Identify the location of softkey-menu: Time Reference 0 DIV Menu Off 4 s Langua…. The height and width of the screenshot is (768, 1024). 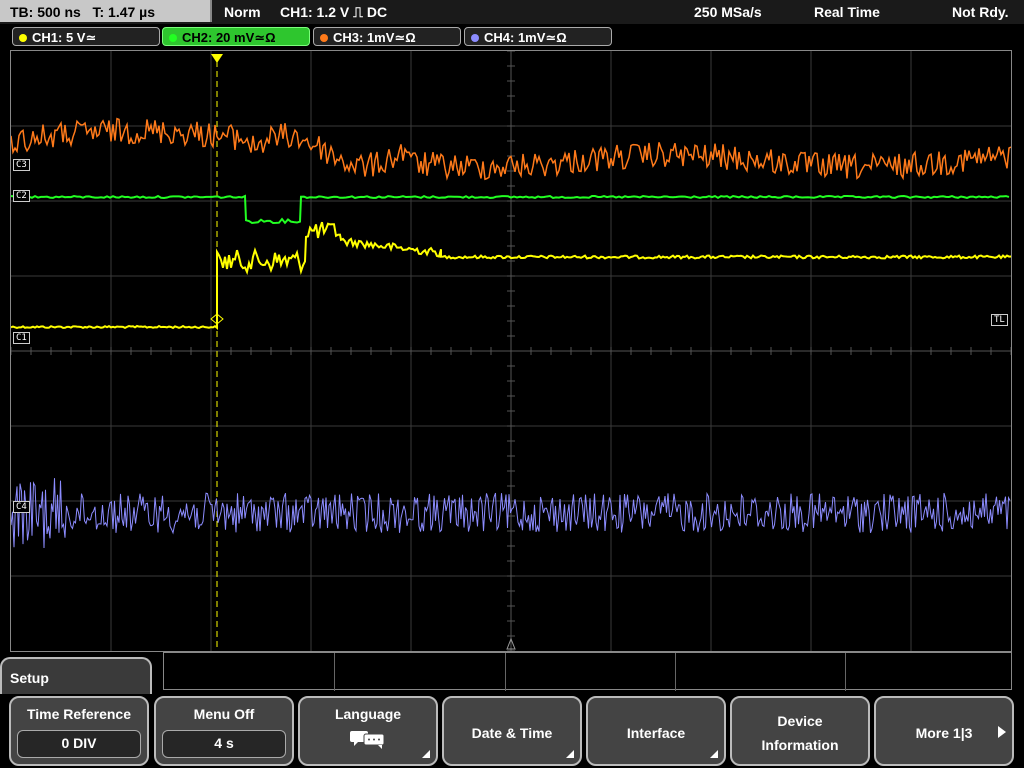
(512, 731).